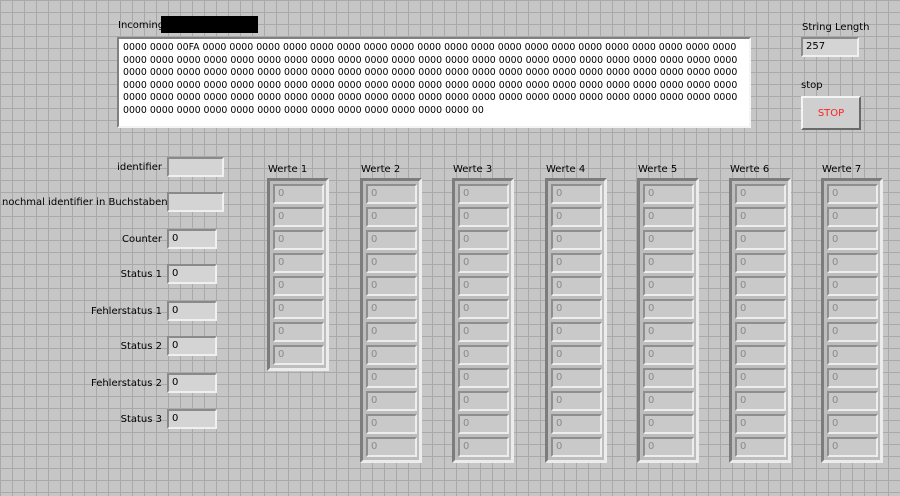 Image resolution: width=900 pixels, height=496 pixels. What do you see at coordinates (852, 320) in the screenshot?
I see `werte-7-array: 0 0 0 0 0 0 0 0 0 0 0 0` at bounding box center [852, 320].